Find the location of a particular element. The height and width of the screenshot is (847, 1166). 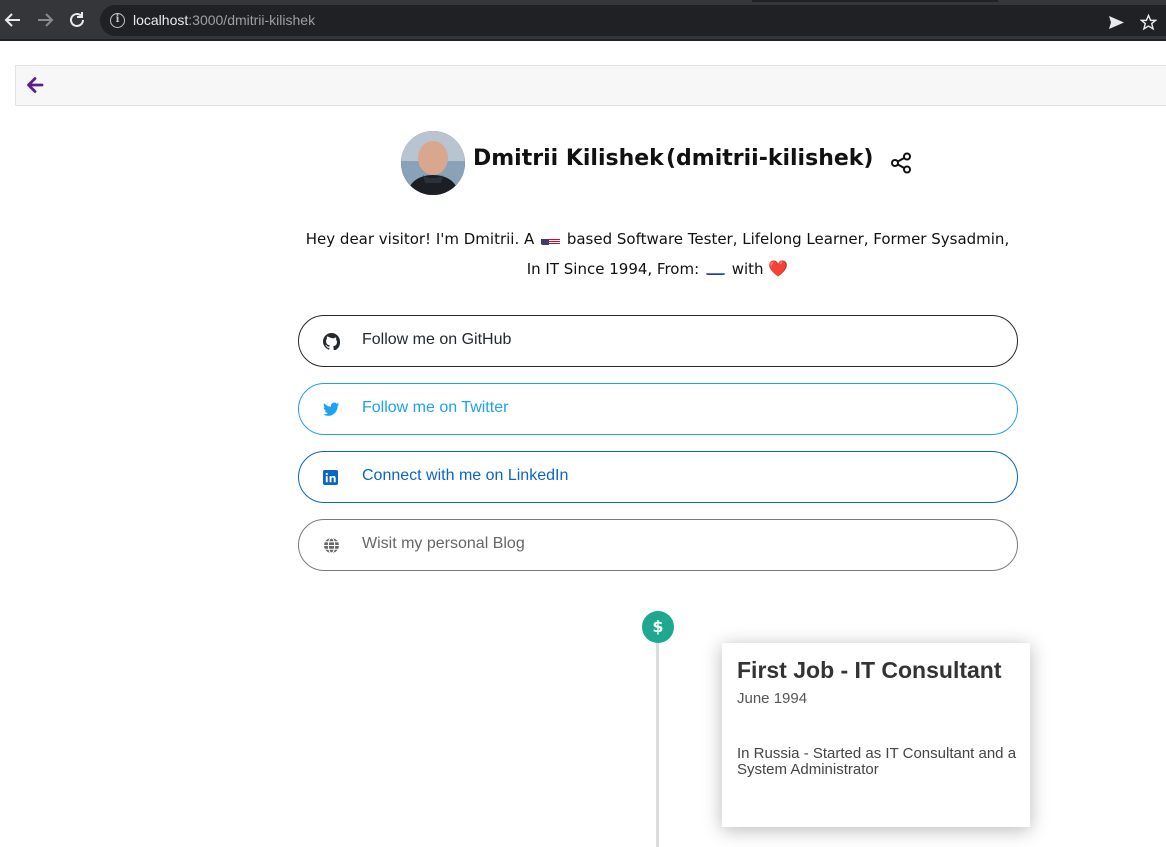

page-nav-bar is located at coordinates (590, 85).